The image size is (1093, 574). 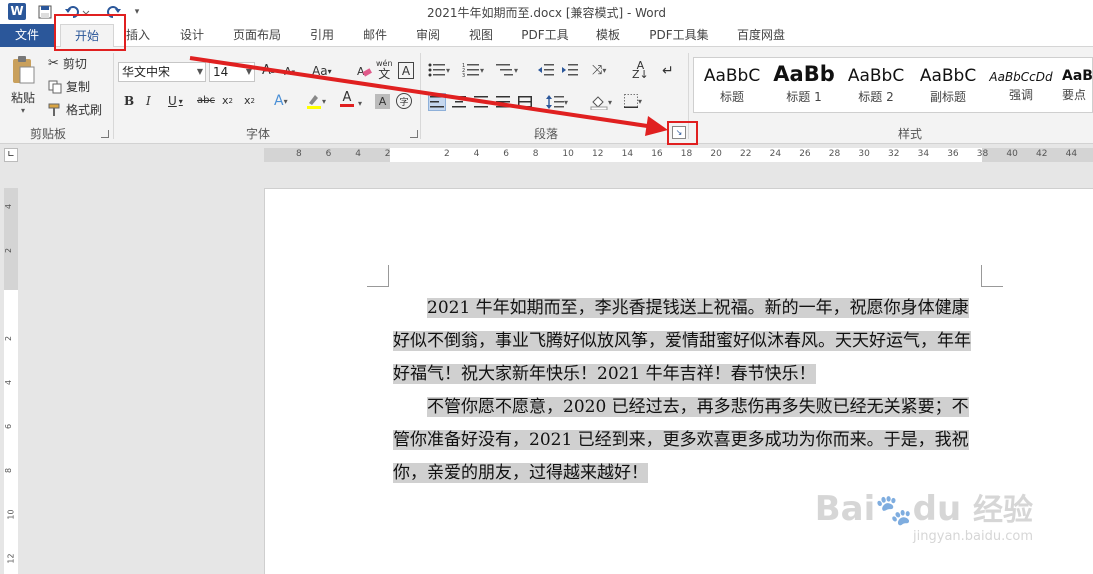 I want to click on align-left-icon, so click(x=437, y=102).